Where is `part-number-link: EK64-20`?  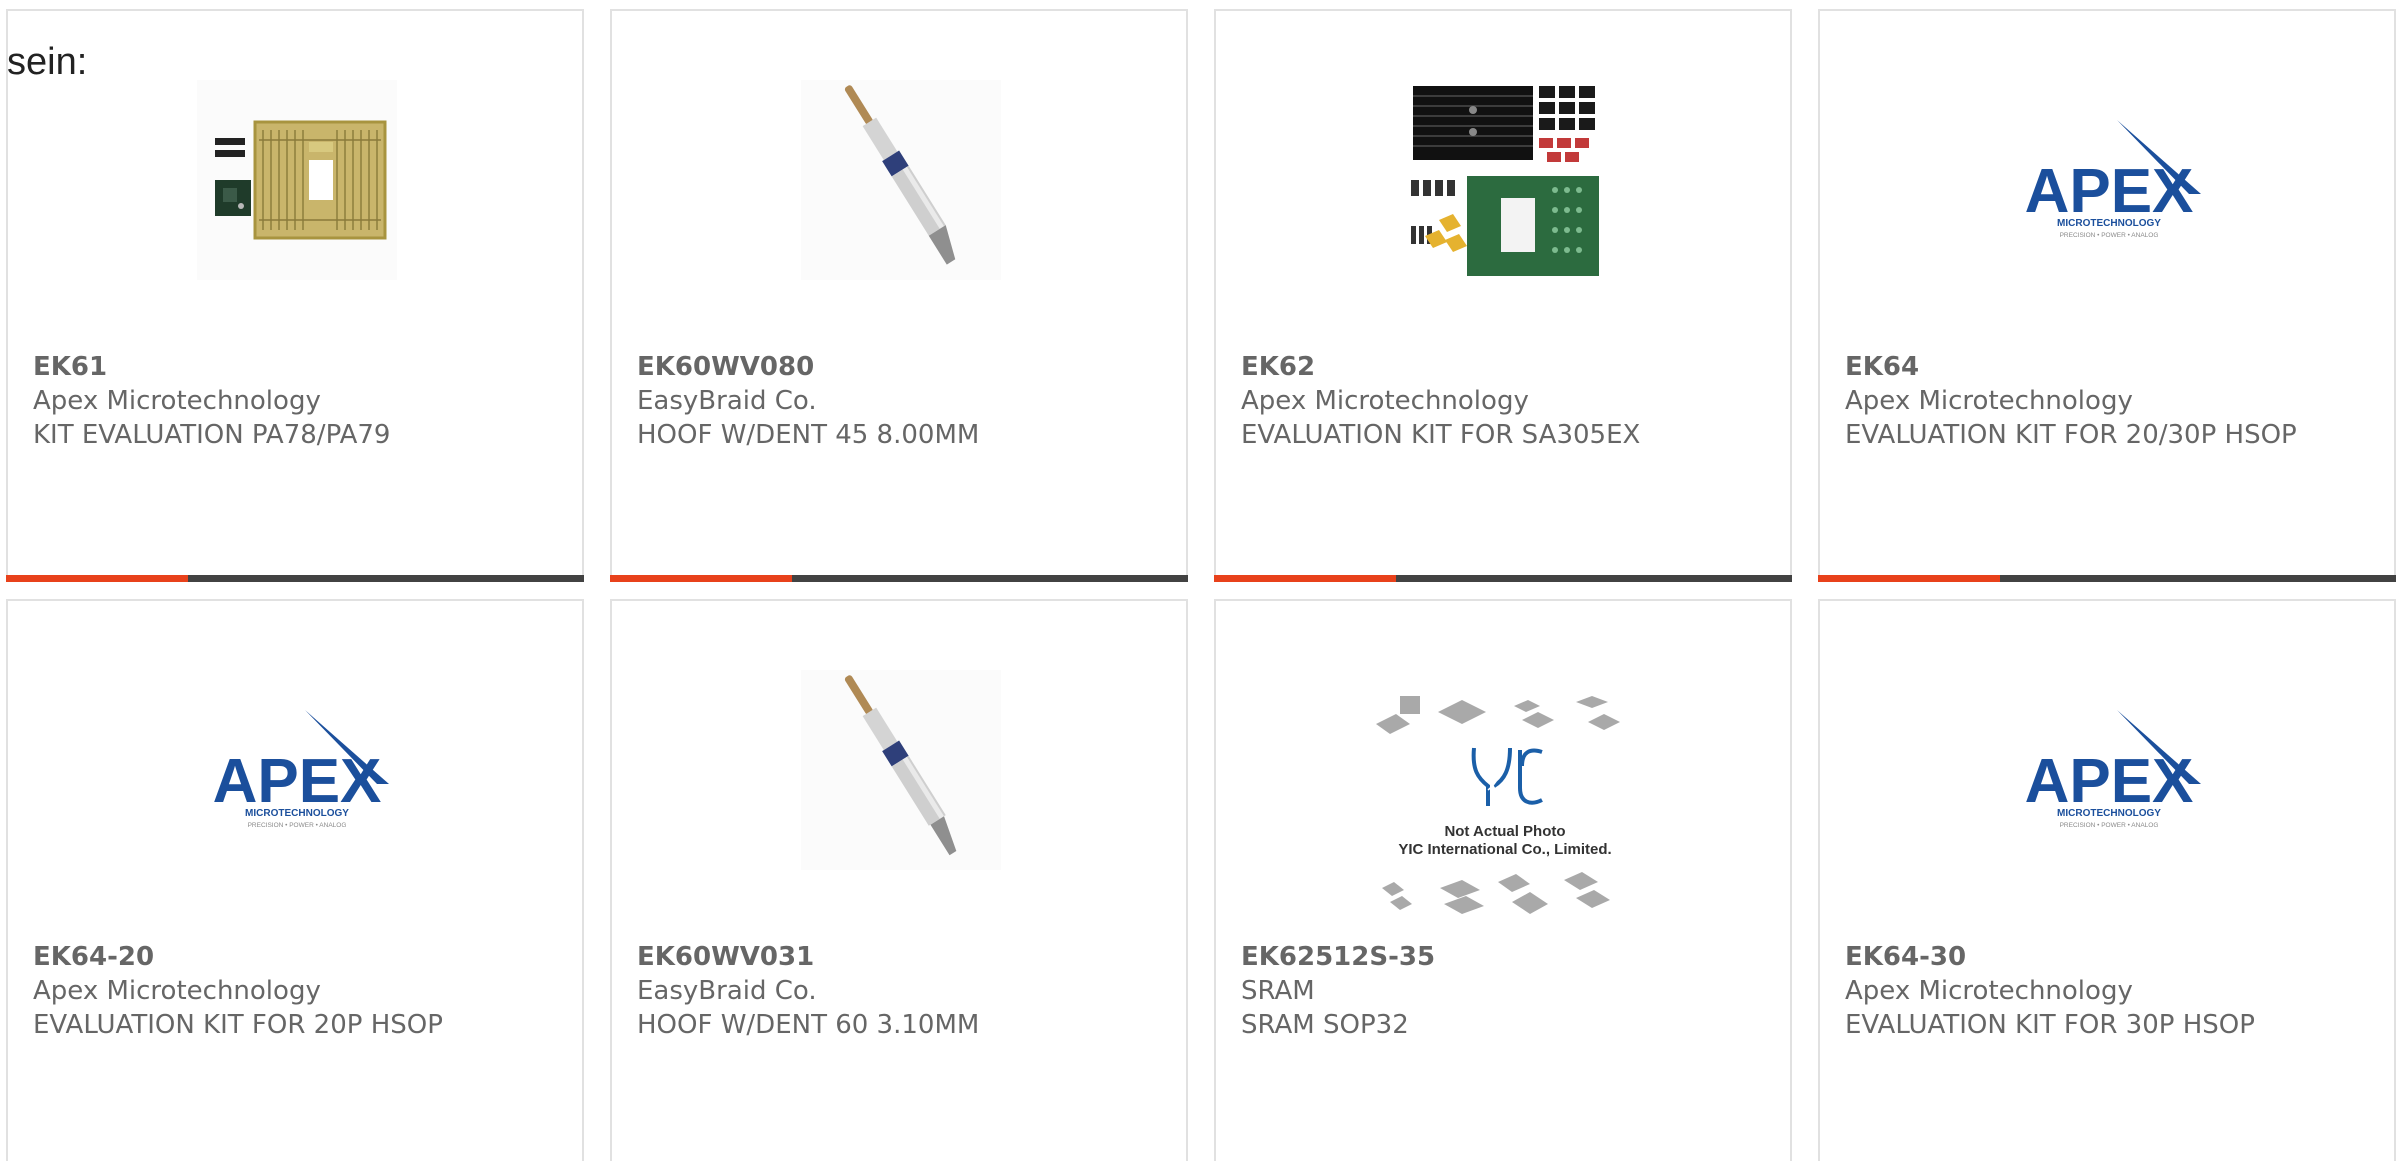 part-number-link: EK64-20 is located at coordinates (293, 957).